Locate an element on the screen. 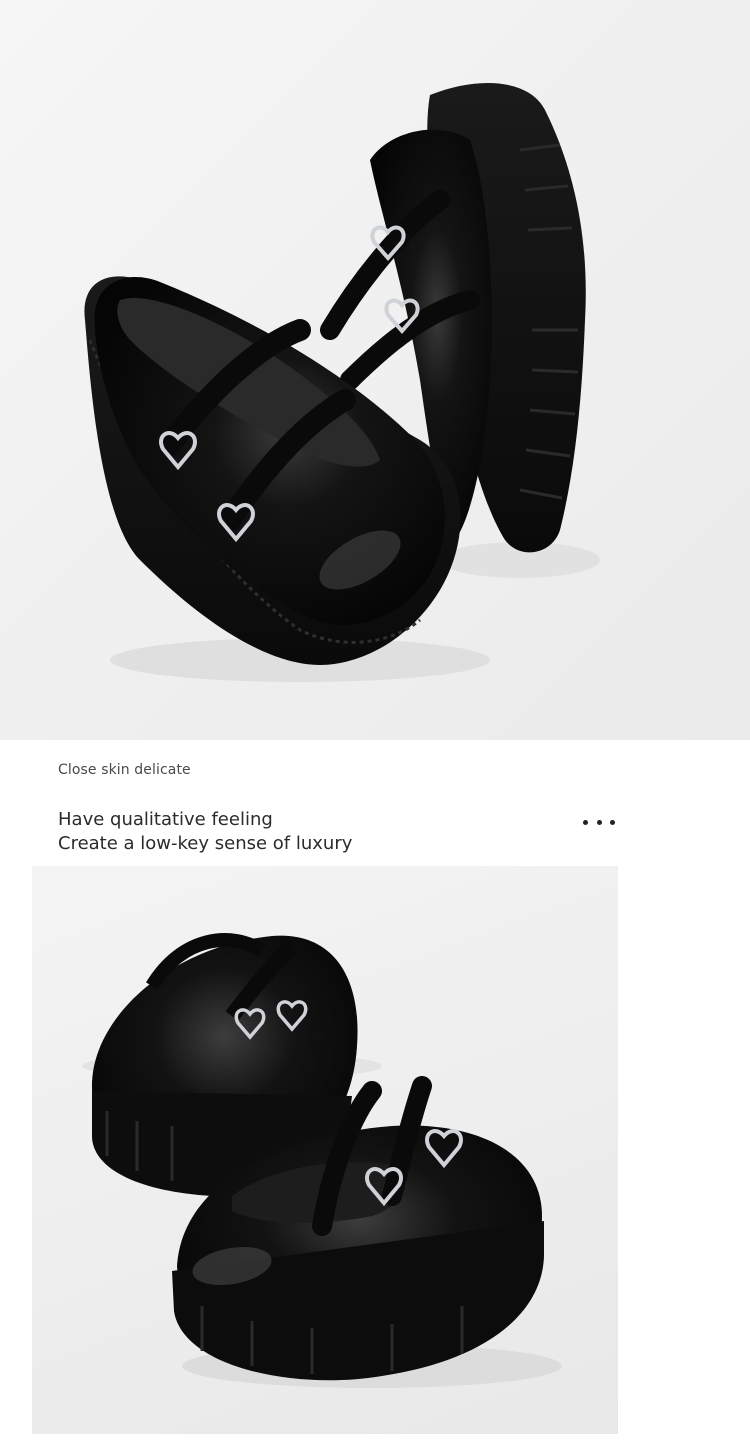 The height and width of the screenshot is (1449, 750). headline-line-1: Have qualitative feeling is located at coordinates (165, 819).